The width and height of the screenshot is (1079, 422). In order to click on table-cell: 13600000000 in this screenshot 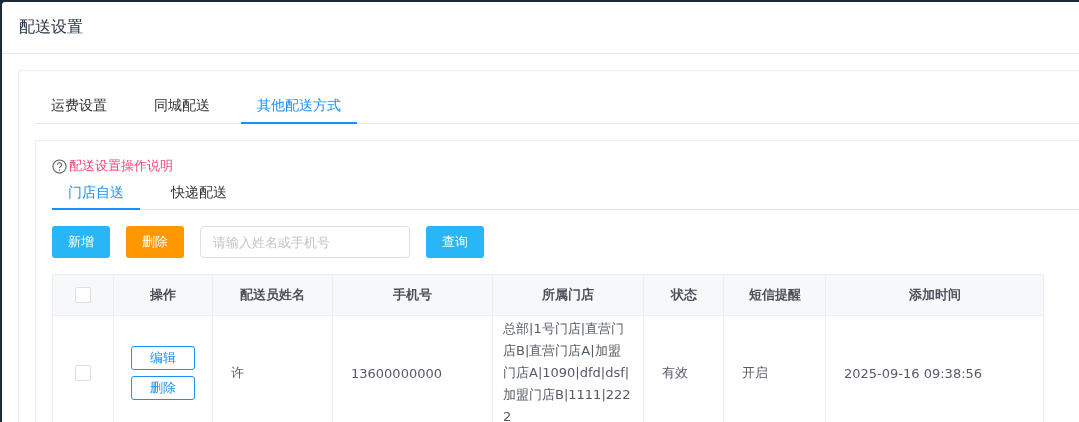, I will do `click(396, 373)`.